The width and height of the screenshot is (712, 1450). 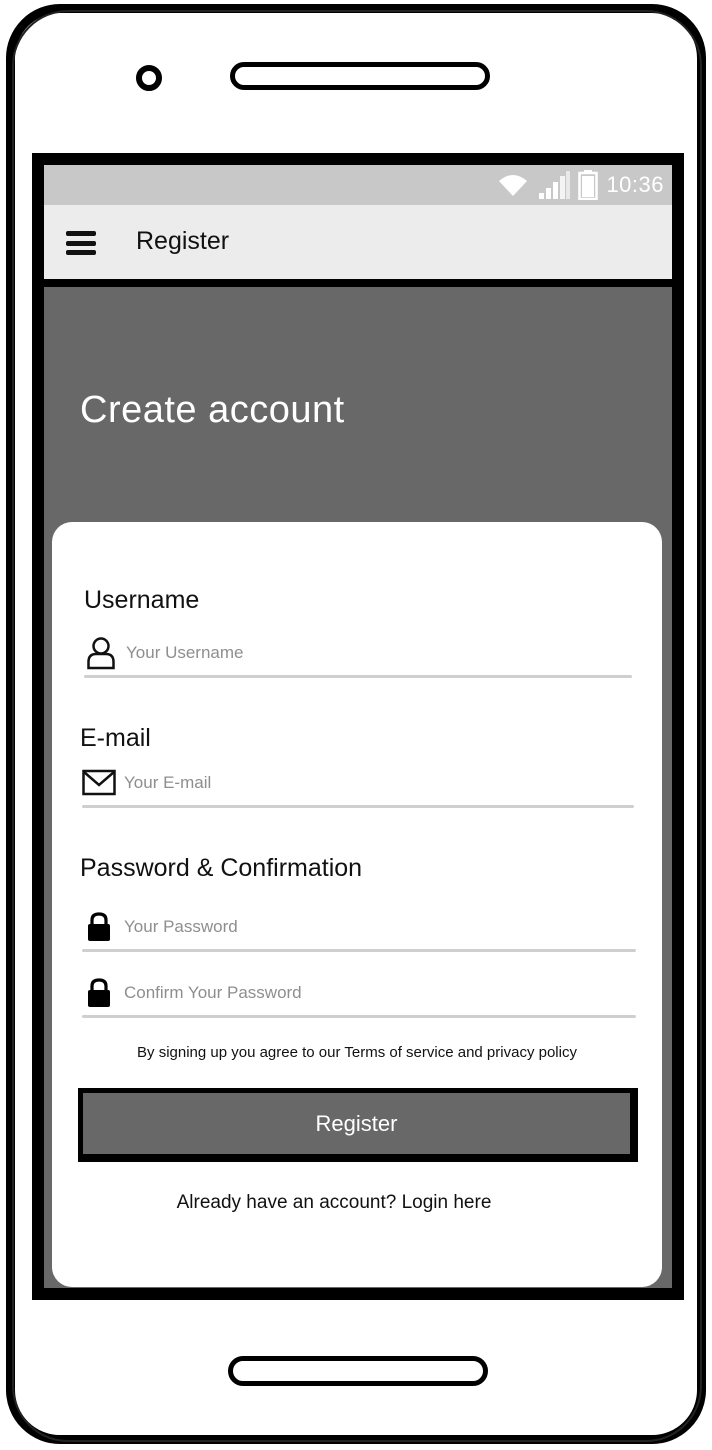 What do you see at coordinates (358, 1125) in the screenshot?
I see `register-button: Register` at bounding box center [358, 1125].